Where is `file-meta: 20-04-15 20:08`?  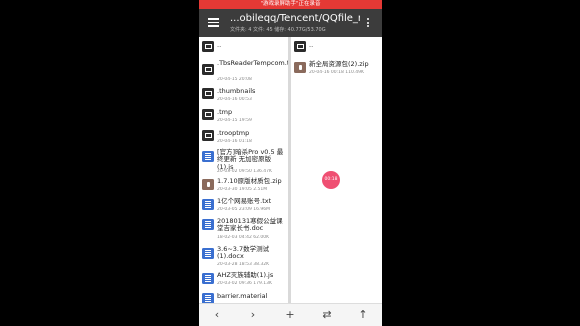
file-meta: 20-04-15 20:08 is located at coordinates (234, 79).